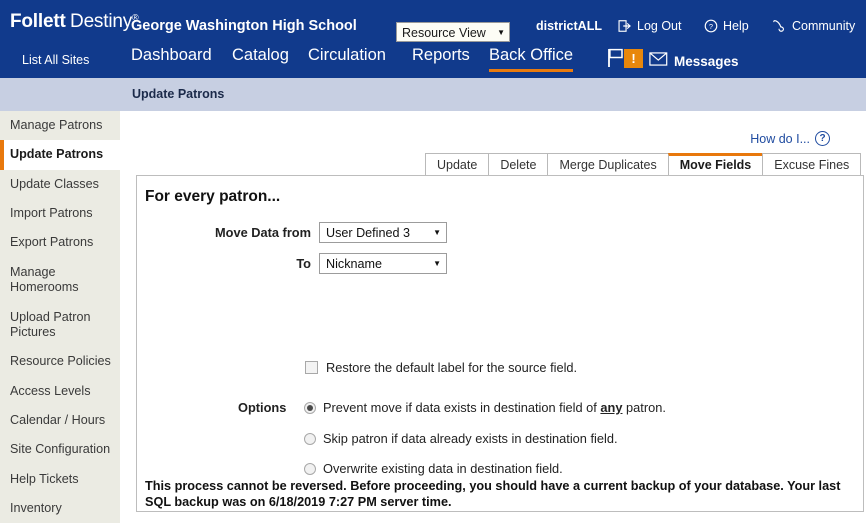 Image resolution: width=866 pixels, height=523 pixels. I want to click on nav-item-back-office: Back Office, so click(531, 59).